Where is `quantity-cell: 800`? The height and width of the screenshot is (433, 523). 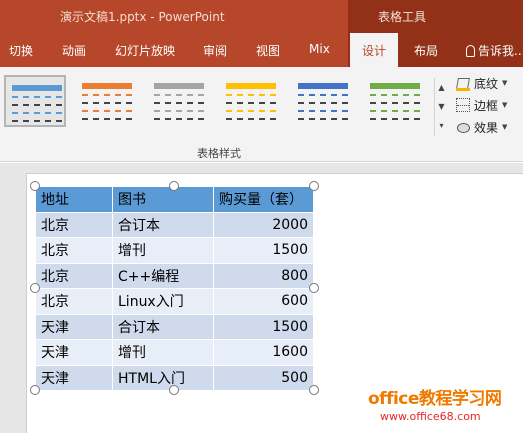
quantity-cell: 800 is located at coordinates (263, 275).